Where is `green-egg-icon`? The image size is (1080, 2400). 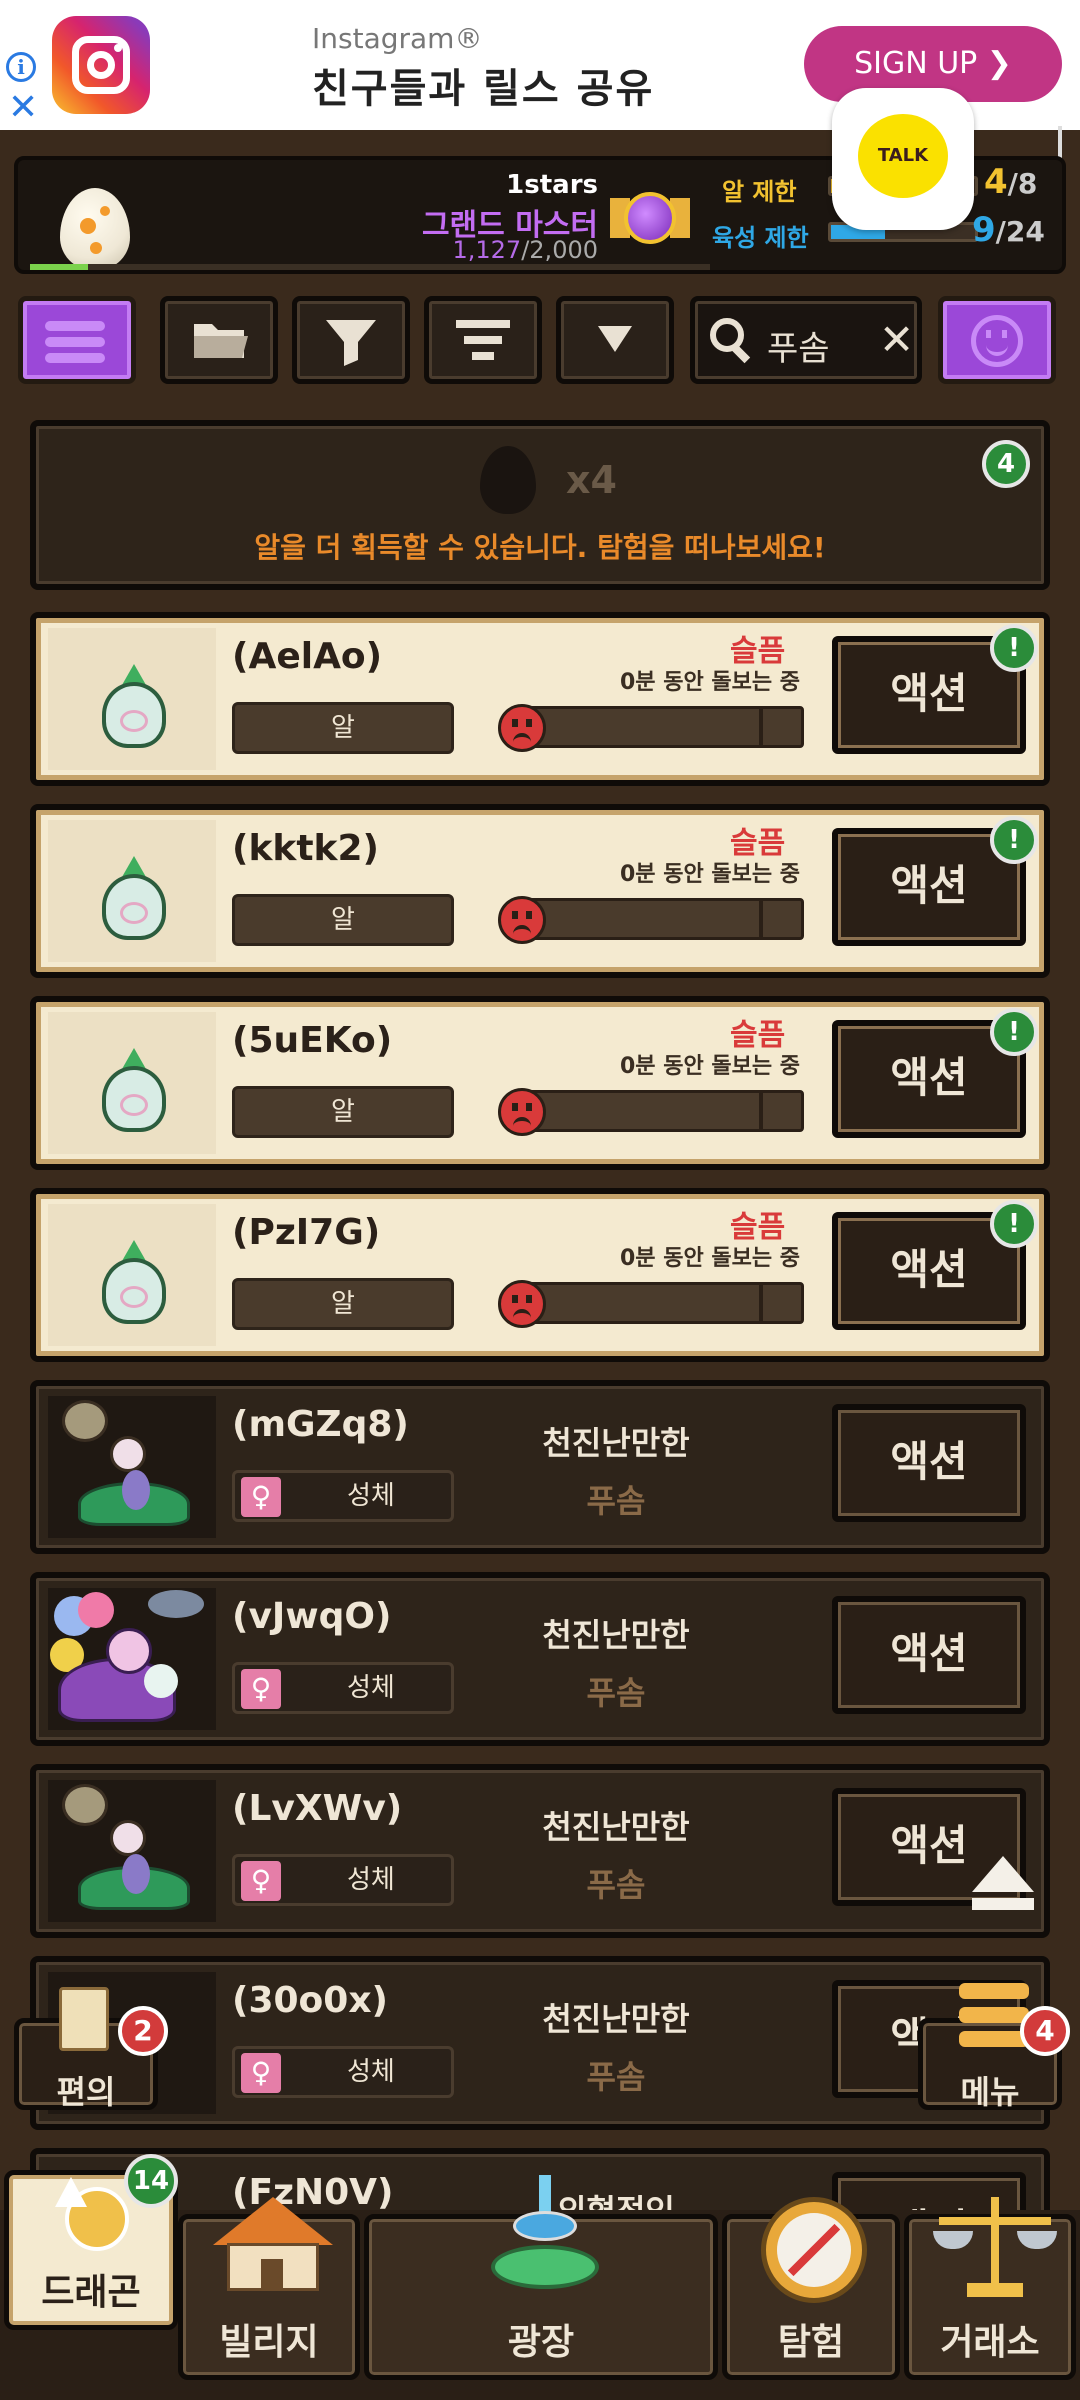 green-egg-icon is located at coordinates (134, 898).